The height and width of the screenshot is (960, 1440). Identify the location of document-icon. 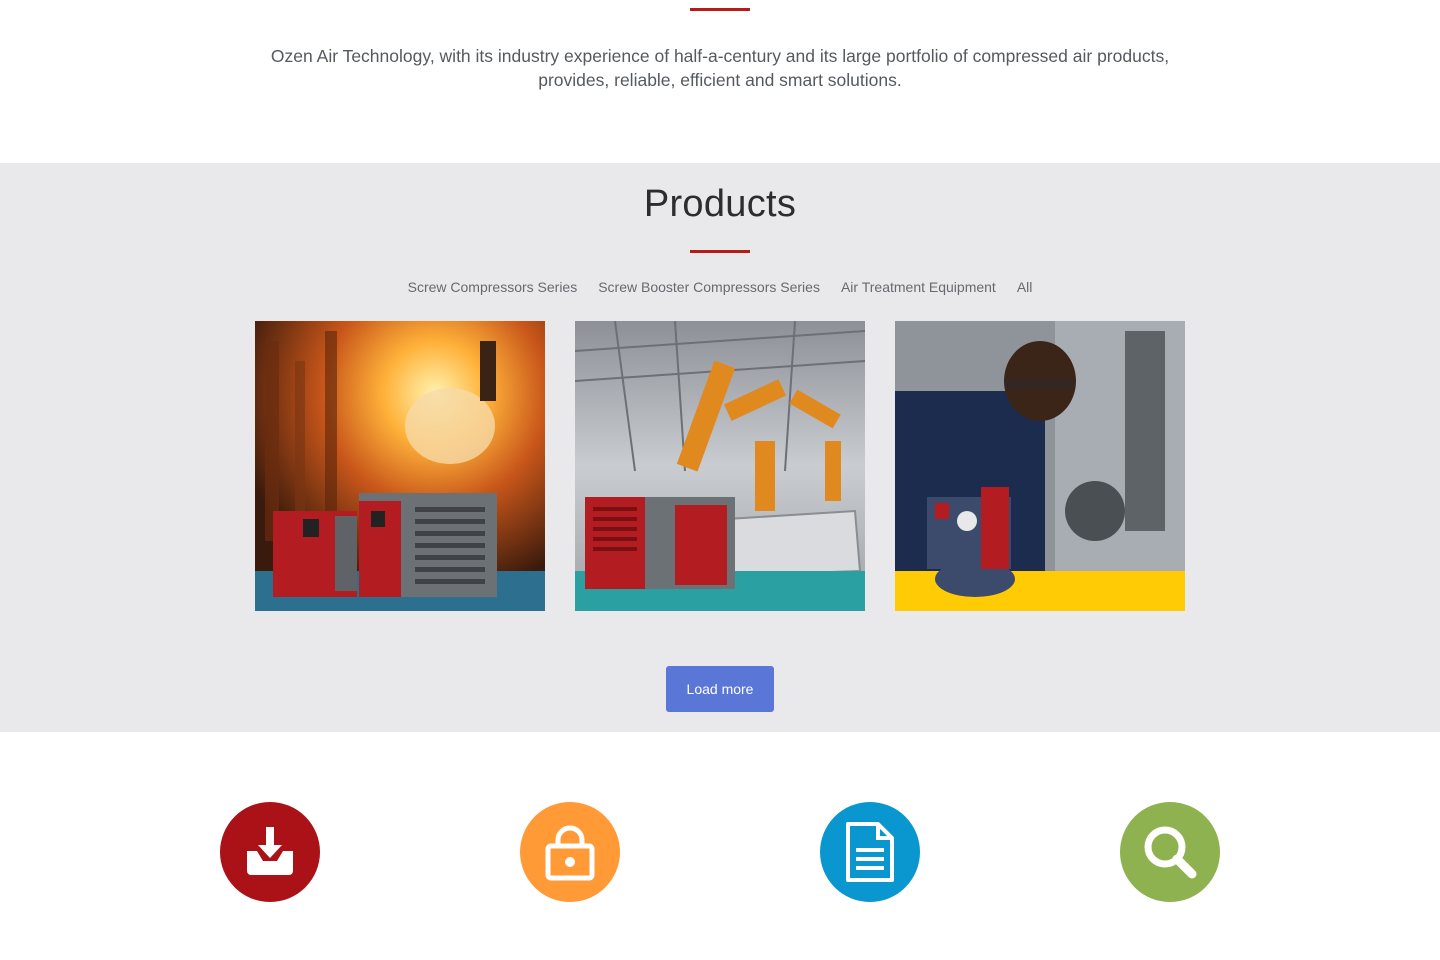
(870, 852).